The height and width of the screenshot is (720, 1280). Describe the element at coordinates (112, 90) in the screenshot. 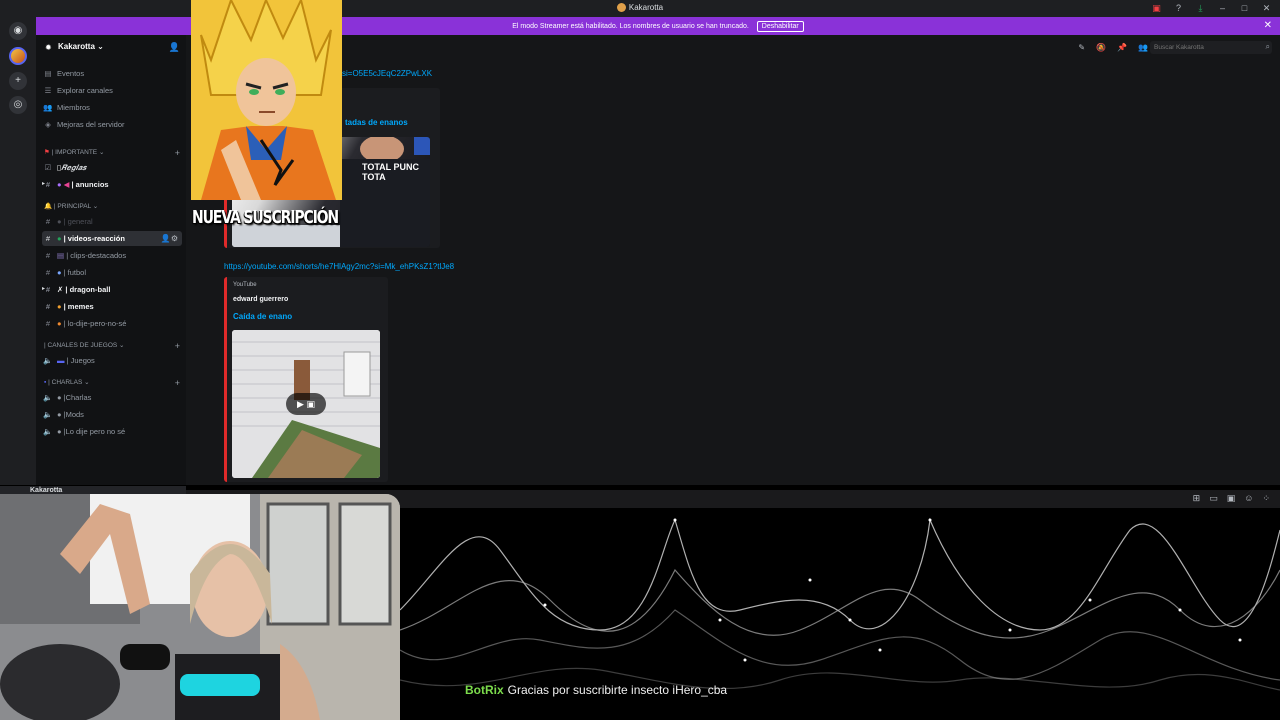

I see `sidebar-item-explorar: ☰ Explorar canales` at that location.